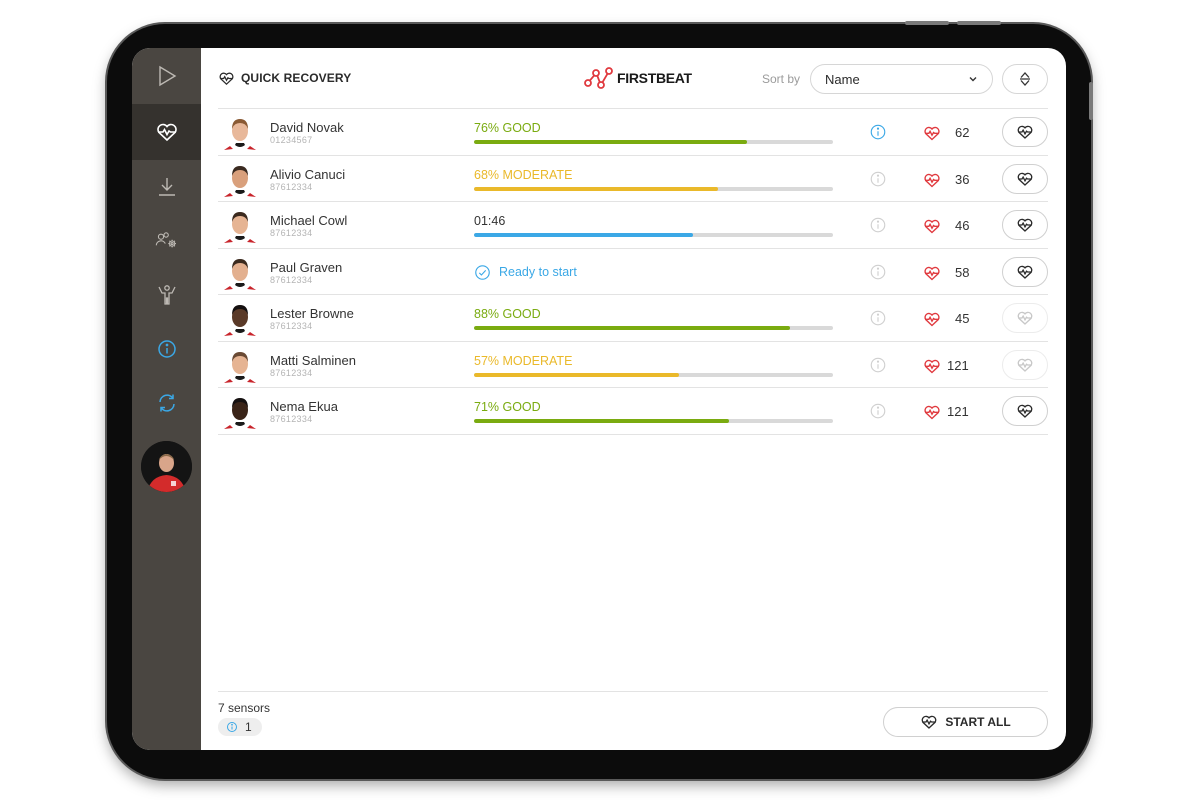 Image resolution: width=1200 pixels, height=800 pixels. Describe the element at coordinates (633, 179) in the screenshot. I see `athlete-row: Alivio Canuci 87612334 68% MODERATE 36` at that location.